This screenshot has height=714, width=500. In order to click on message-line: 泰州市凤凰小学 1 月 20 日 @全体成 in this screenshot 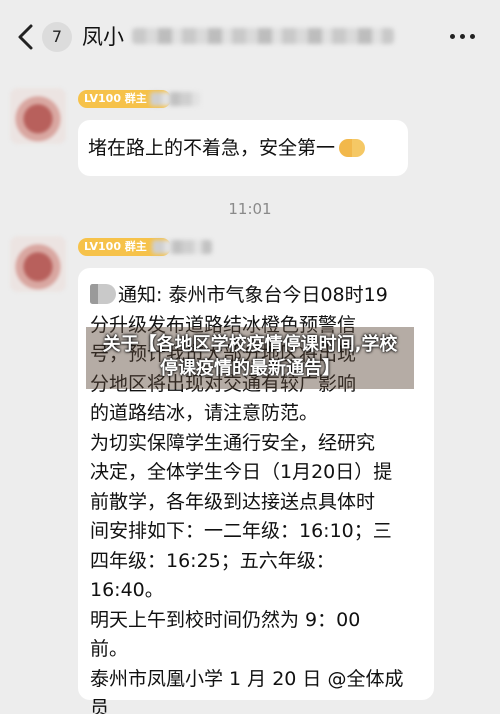, I will do `click(247, 678)`.